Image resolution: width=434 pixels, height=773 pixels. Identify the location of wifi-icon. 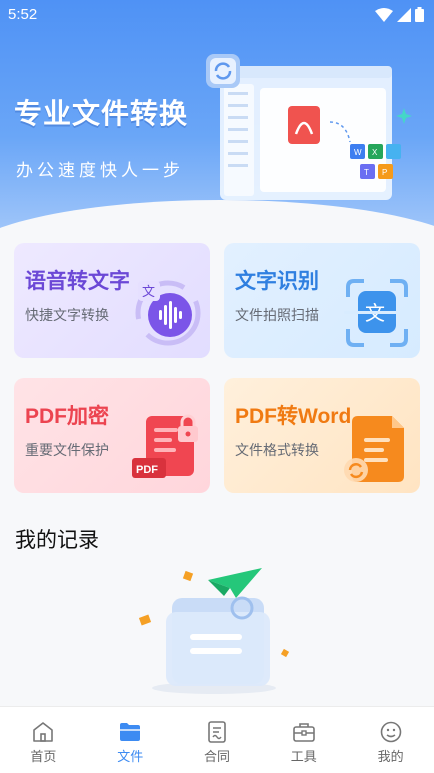
(384, 14).